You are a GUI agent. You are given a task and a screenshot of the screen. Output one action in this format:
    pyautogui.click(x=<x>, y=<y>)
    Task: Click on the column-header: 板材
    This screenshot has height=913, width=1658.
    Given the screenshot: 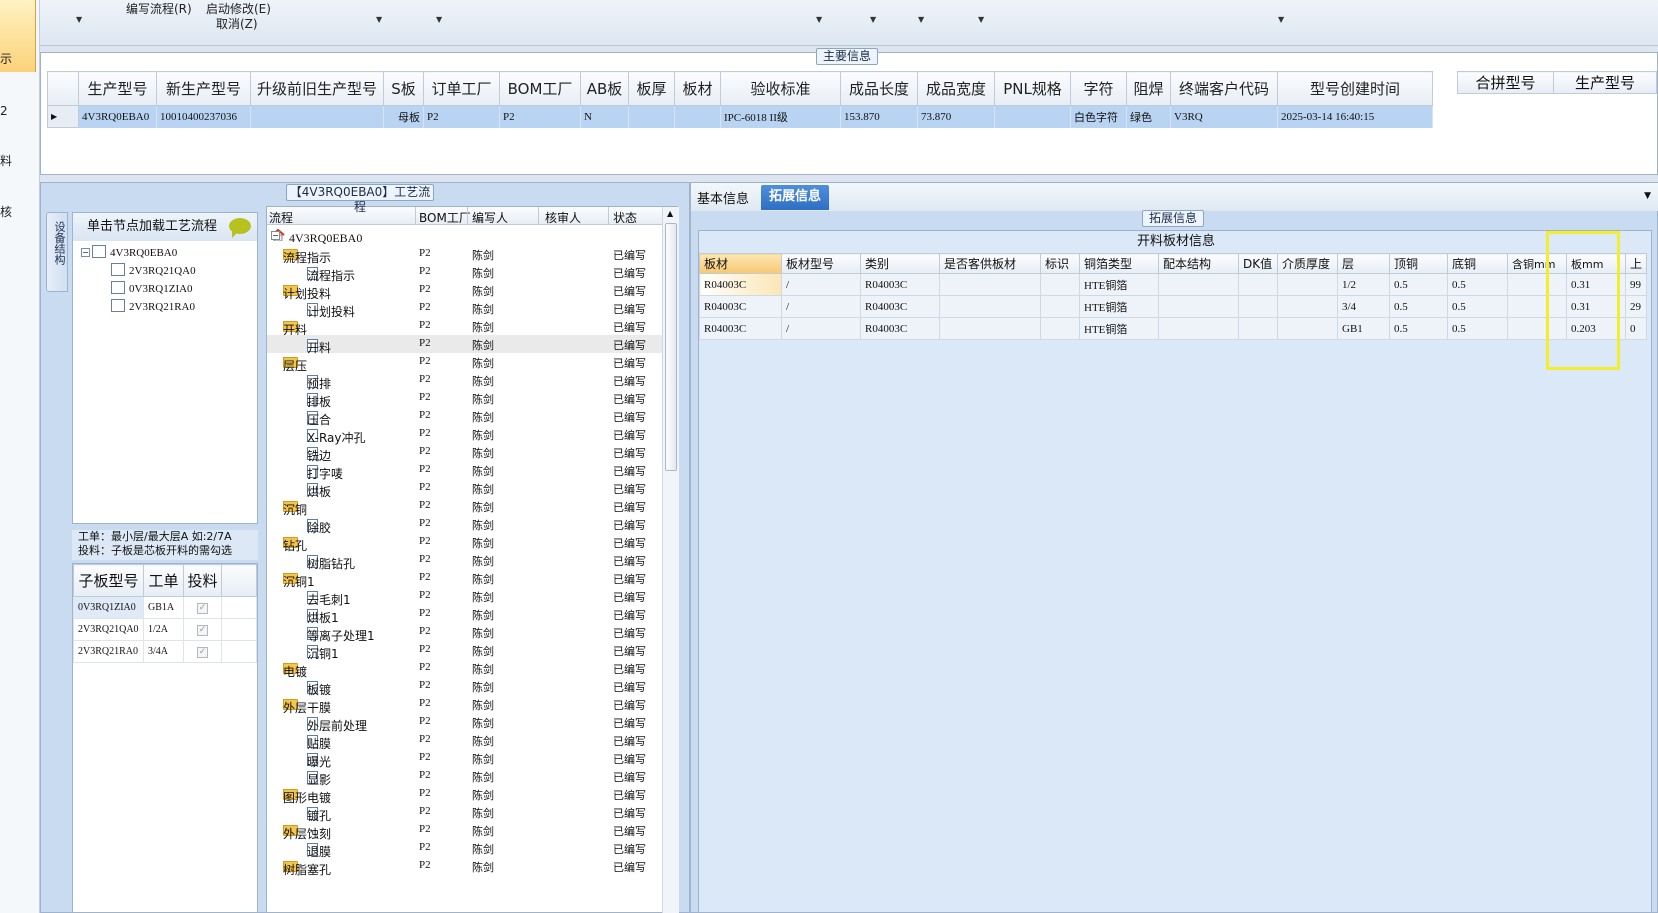 What is the action you would take?
    pyautogui.click(x=740, y=263)
    